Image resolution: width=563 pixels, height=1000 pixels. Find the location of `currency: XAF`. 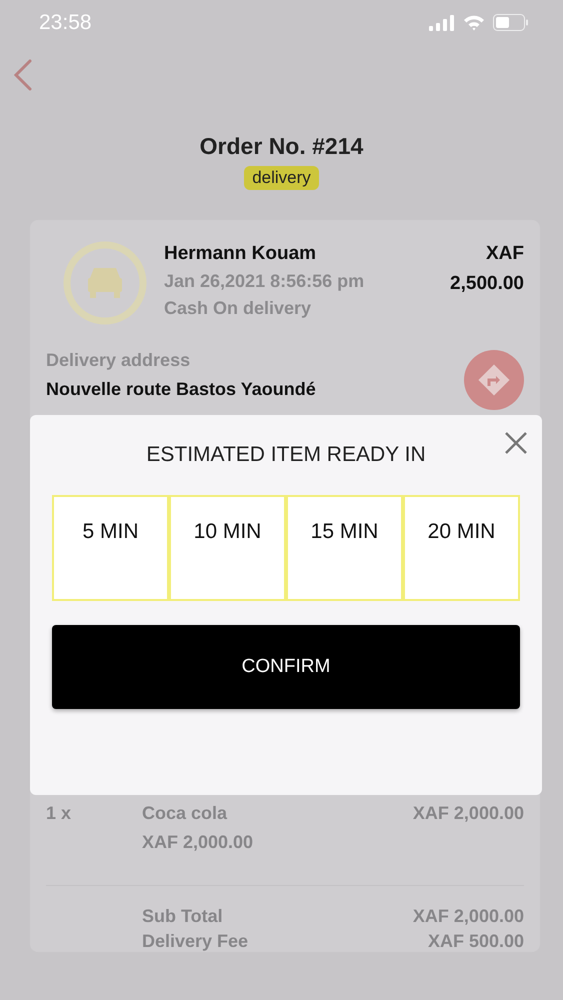

currency: XAF is located at coordinates (505, 254).